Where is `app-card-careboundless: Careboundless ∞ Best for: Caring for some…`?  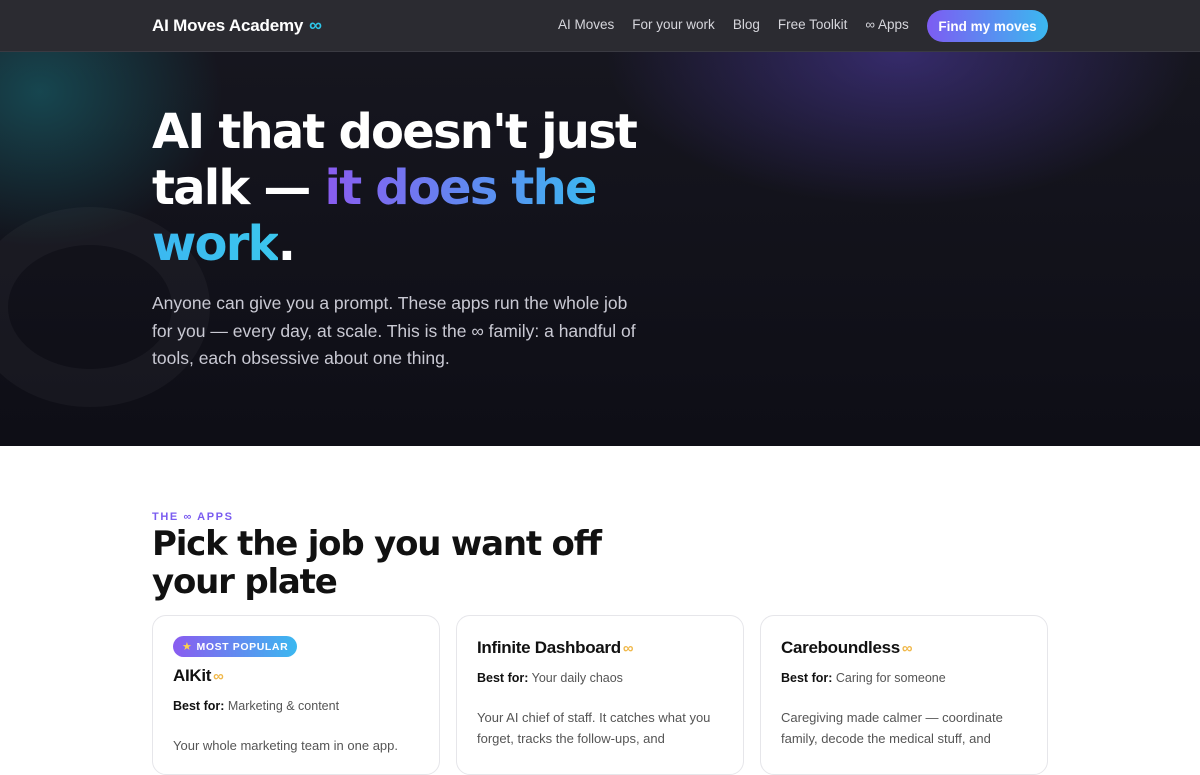
app-card-careboundless: Careboundless ∞ Best for: Caring for some… is located at coordinates (904, 695).